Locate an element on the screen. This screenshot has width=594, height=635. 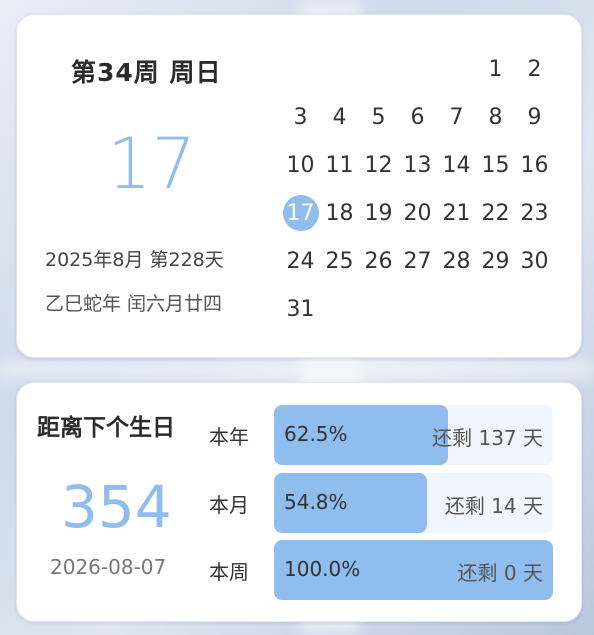
progress-percent: 100.0% is located at coordinates (322, 569).